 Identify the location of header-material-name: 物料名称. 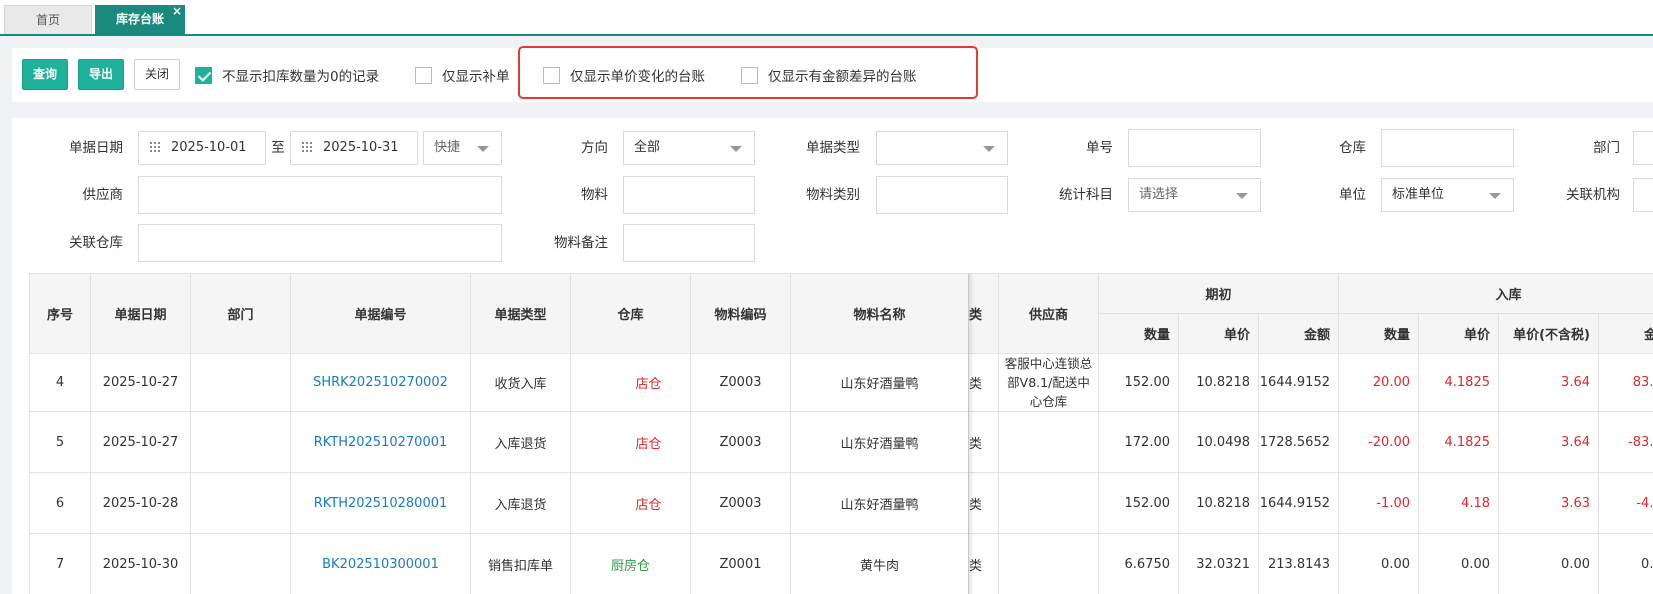
(880, 314).